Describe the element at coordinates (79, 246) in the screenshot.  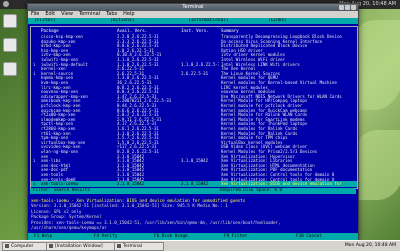
I see `task-label: [Installation Window]` at that location.